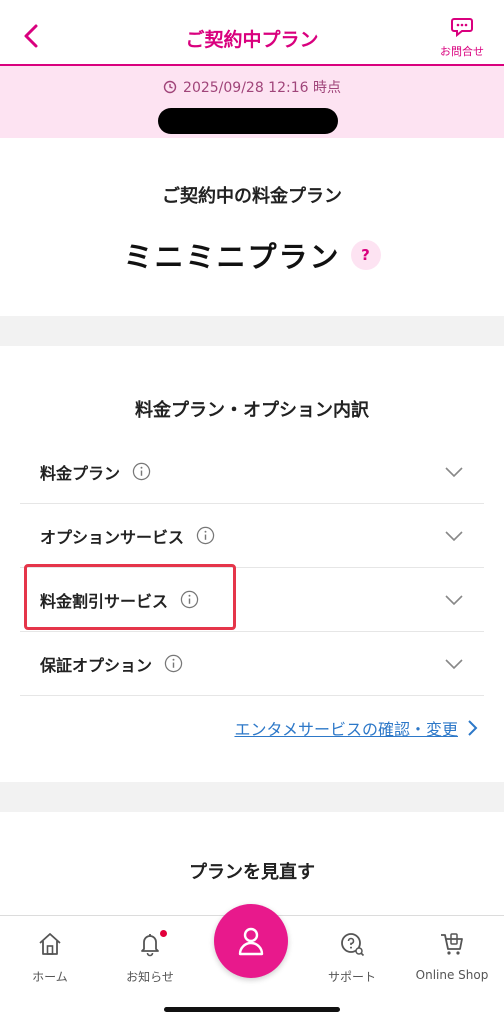  Describe the element at coordinates (252, 1009) in the screenshot. I see `home-indicator` at that location.